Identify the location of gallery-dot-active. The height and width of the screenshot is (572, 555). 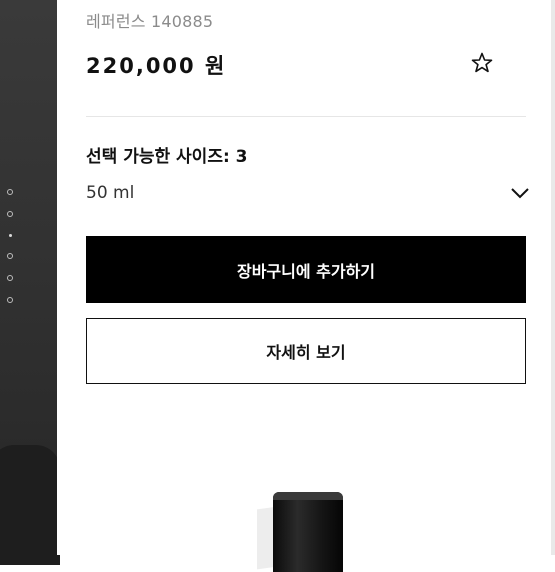
(10, 235).